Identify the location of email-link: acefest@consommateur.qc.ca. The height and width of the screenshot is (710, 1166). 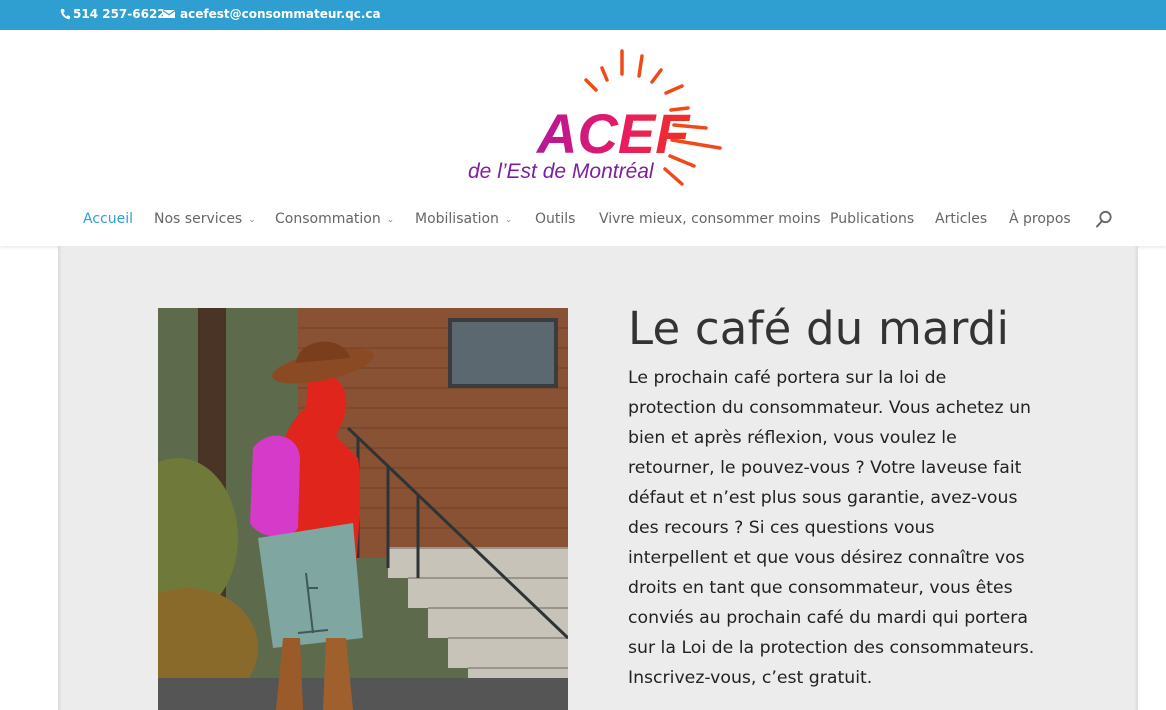
(272, 14).